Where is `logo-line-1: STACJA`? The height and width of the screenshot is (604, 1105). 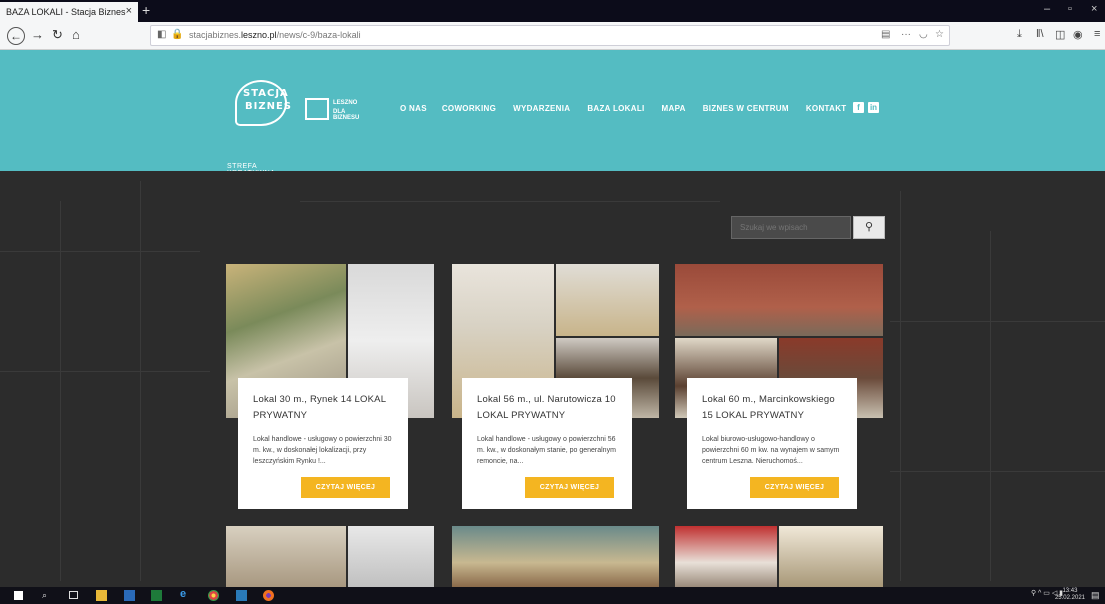 logo-line-1: STACJA is located at coordinates (266, 93).